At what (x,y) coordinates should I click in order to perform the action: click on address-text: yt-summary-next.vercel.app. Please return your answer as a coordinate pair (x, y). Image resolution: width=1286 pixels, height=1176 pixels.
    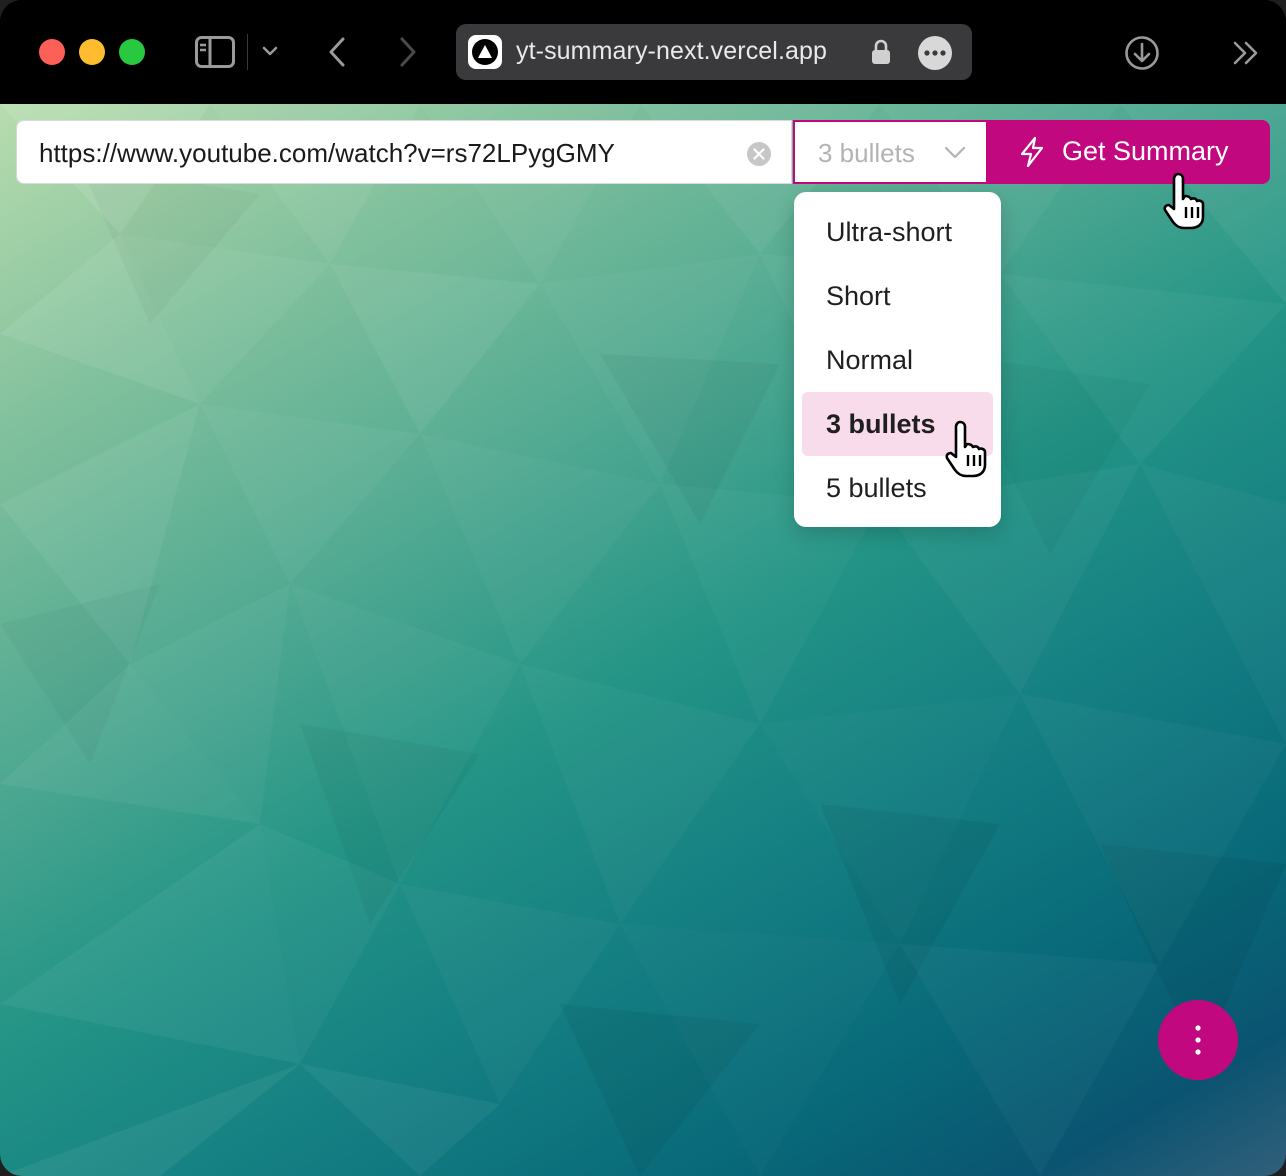
    Looking at the image, I should click on (672, 51).